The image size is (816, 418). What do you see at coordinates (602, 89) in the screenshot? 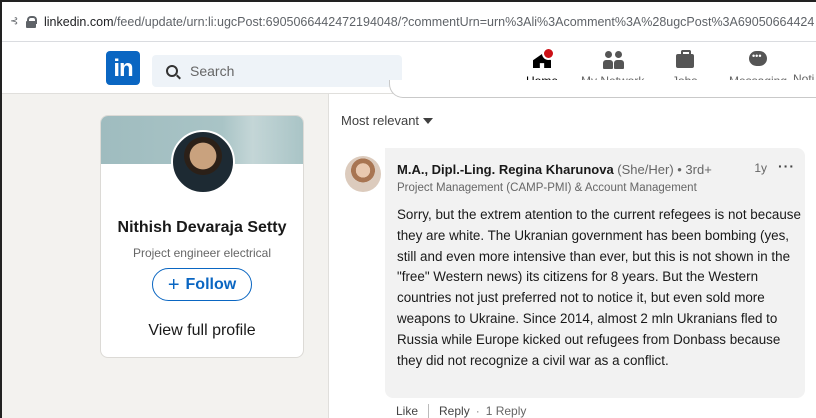
I see `comment-input-edge` at bounding box center [602, 89].